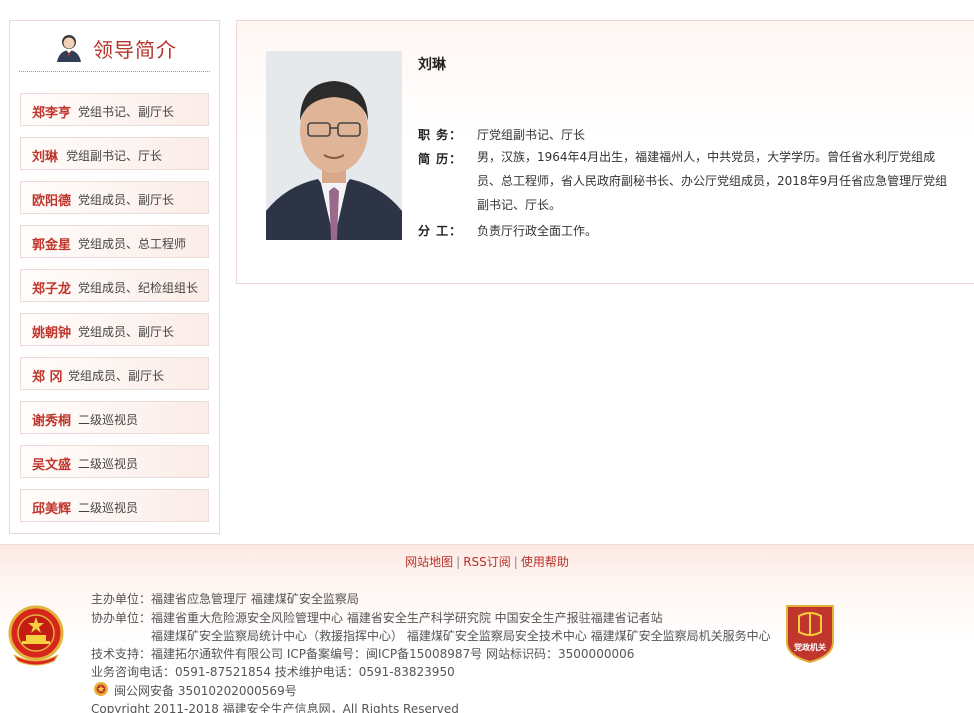 The width and height of the screenshot is (974, 713). Describe the element at coordinates (52, 465) in the screenshot. I see `leader-name: 吴文盛` at that location.